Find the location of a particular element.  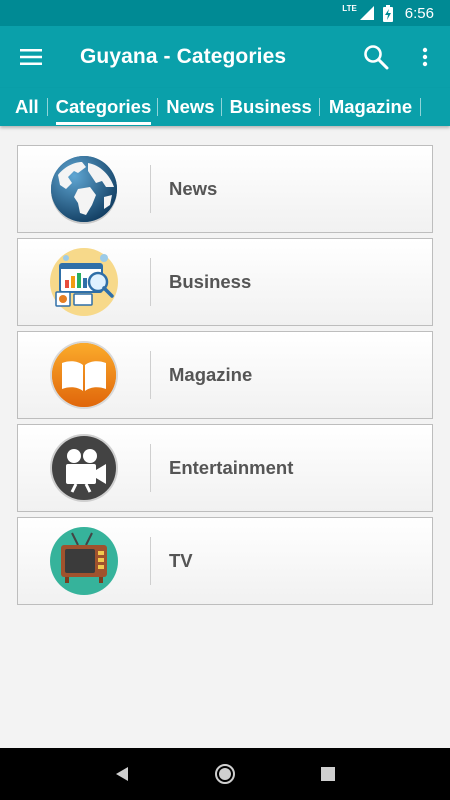

recents-icon is located at coordinates (328, 774).